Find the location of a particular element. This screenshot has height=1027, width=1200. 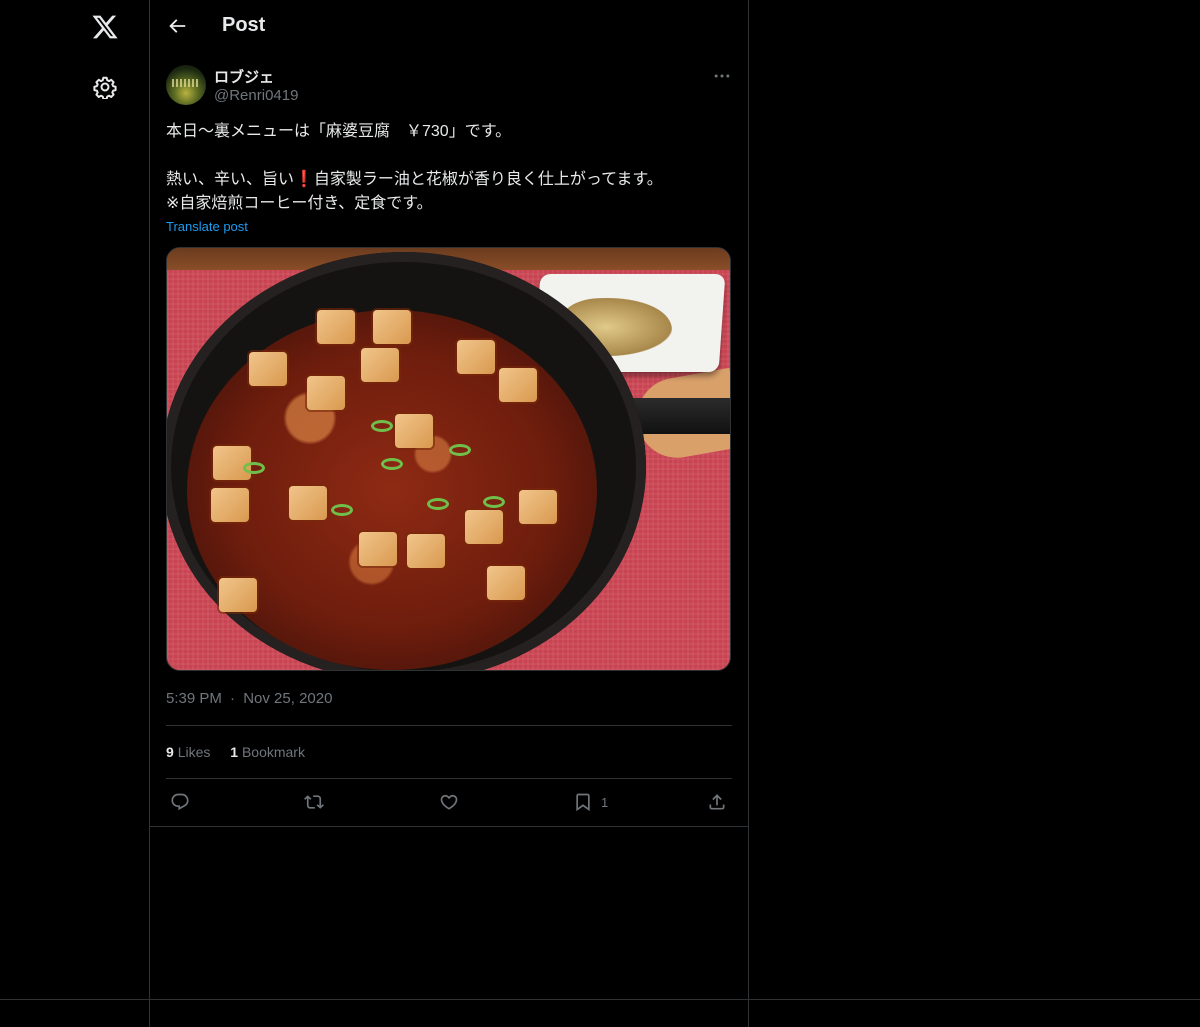

repost-button is located at coordinates (314, 802).